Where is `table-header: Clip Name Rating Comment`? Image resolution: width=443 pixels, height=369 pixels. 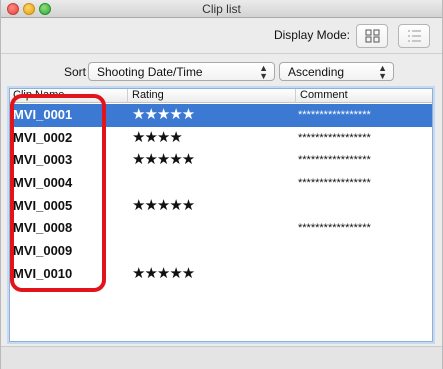
table-header: Clip Name Rating Comment is located at coordinates (221, 96).